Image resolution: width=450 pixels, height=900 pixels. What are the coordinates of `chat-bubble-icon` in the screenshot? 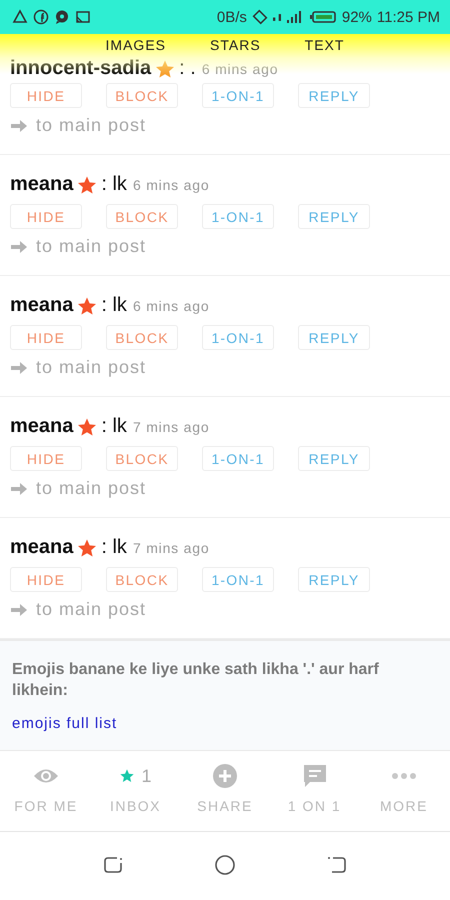 It's located at (62, 17).